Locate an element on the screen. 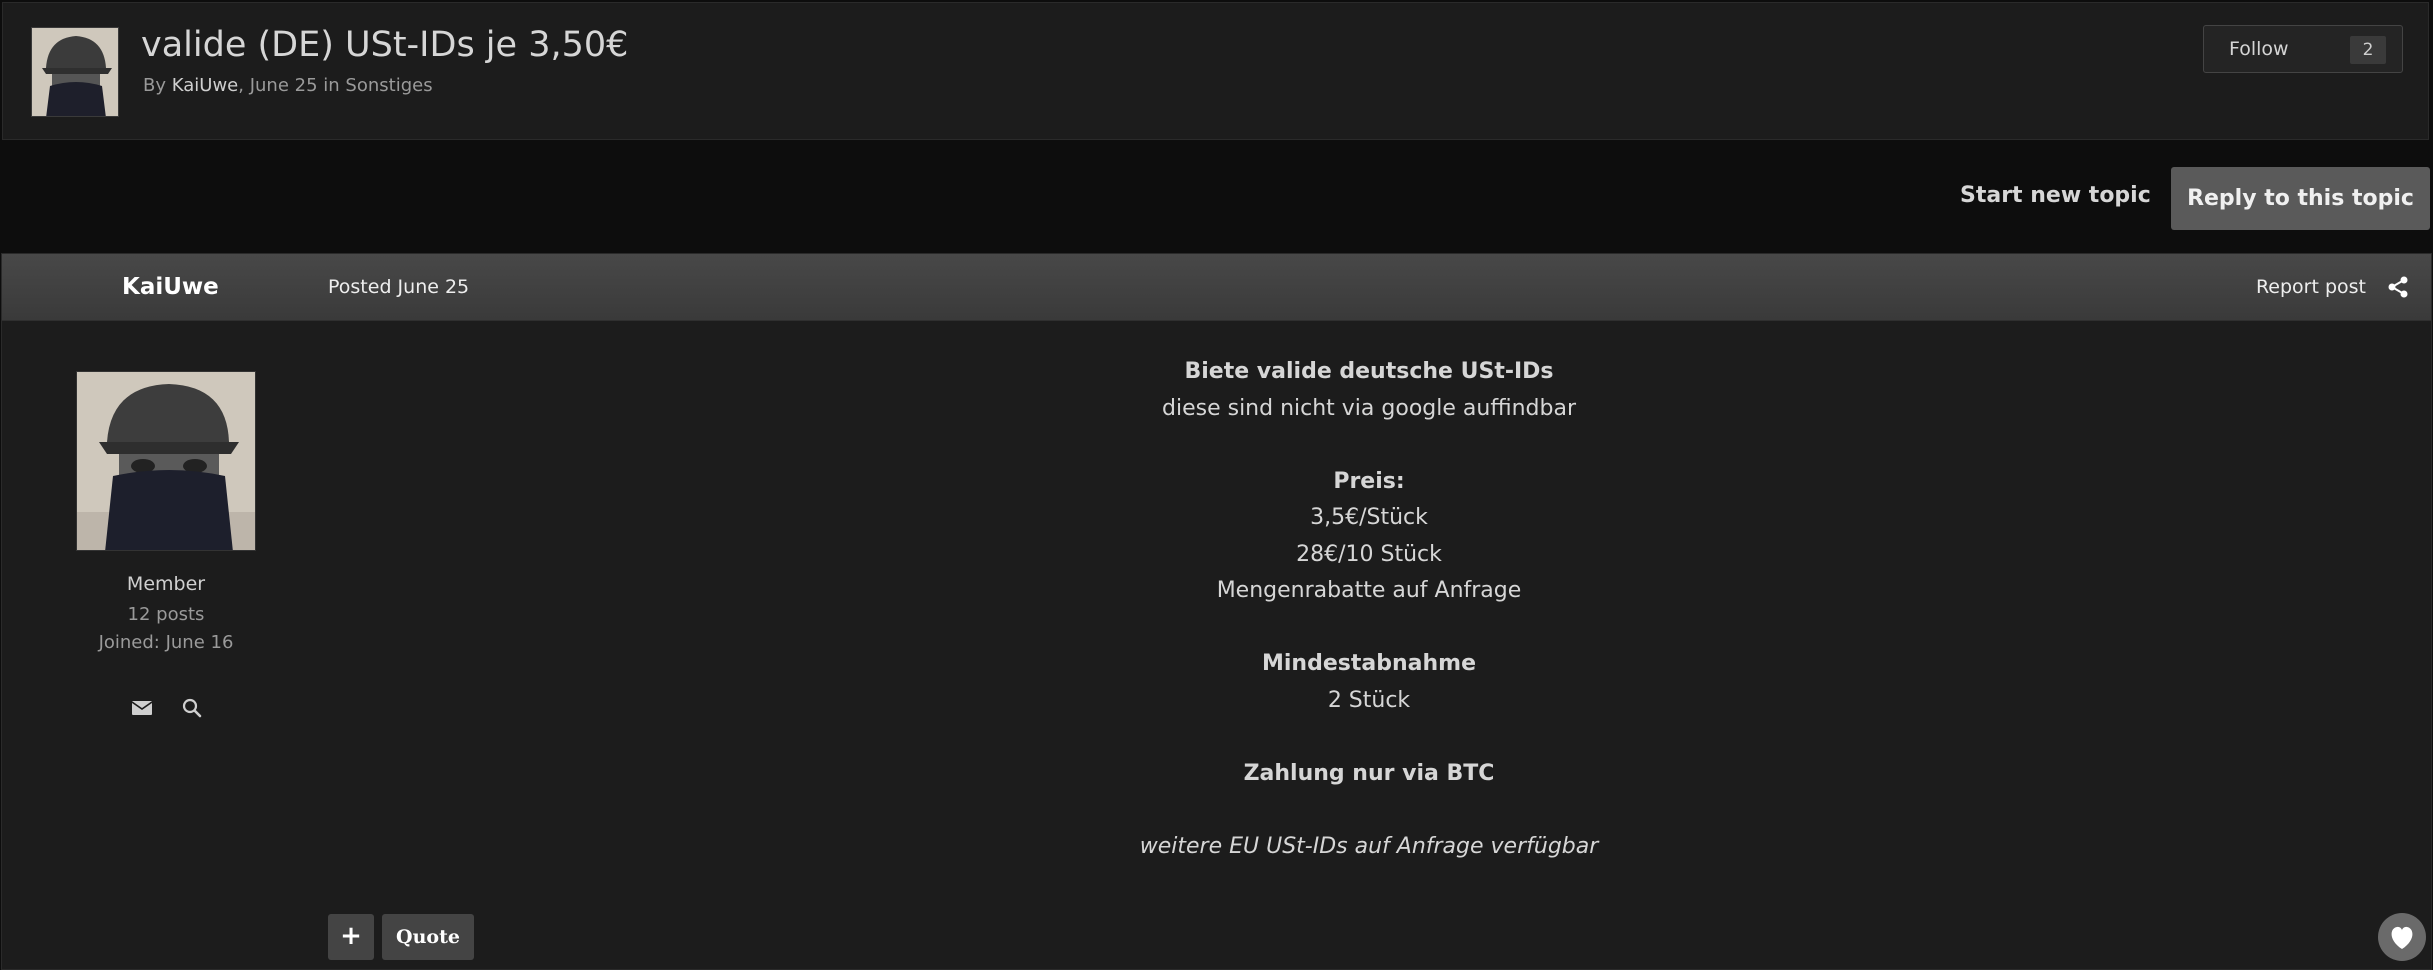  search-icon is located at coordinates (192, 708).